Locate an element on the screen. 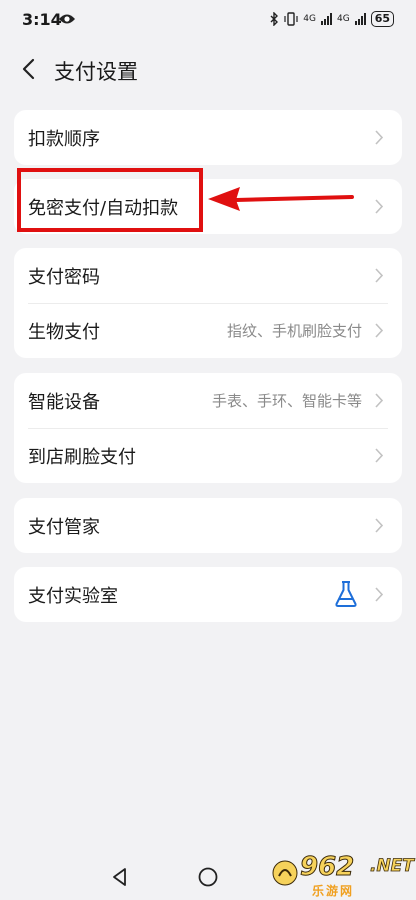  watermark-suffix: .NET is located at coordinates (392, 866).